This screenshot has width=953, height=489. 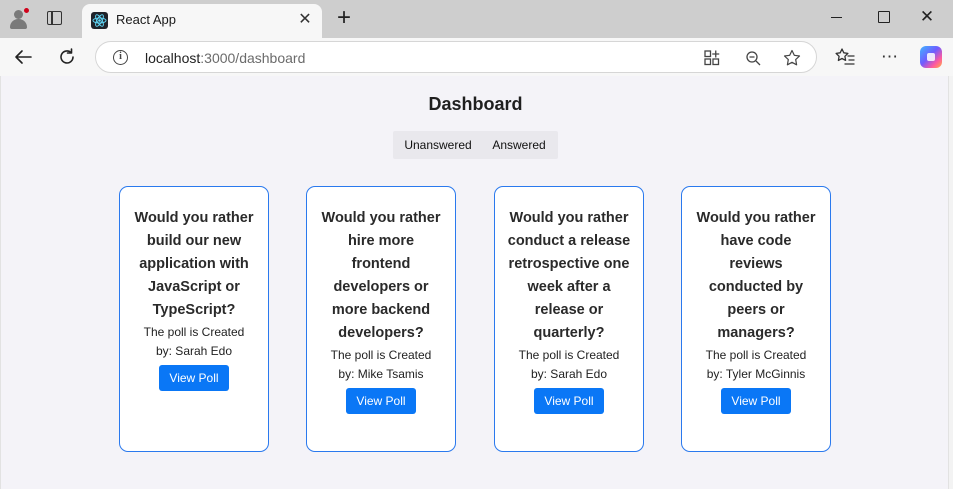 What do you see at coordinates (890, 57) in the screenshot?
I see `more-options-icon: ⋯` at bounding box center [890, 57].